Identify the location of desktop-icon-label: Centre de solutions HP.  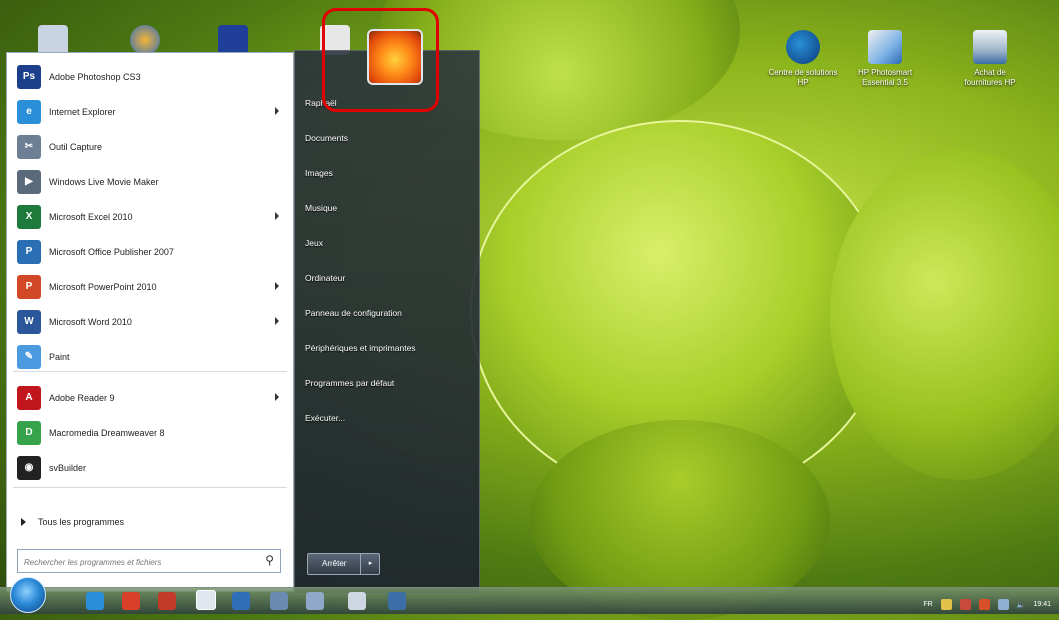
(803, 77).